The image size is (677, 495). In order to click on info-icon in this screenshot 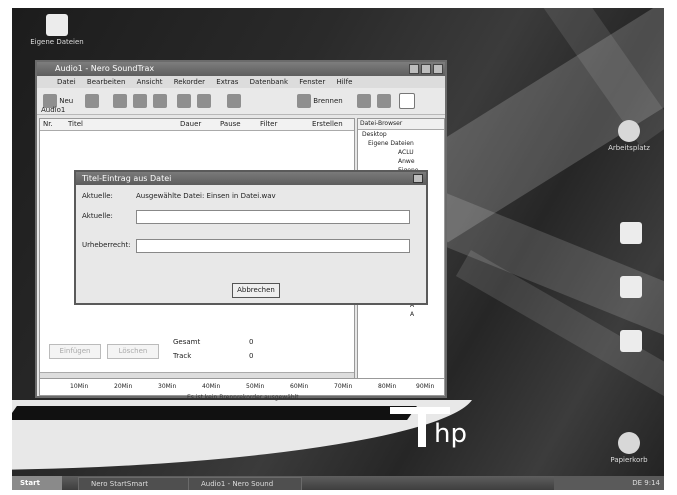, I will do `click(384, 101)`.